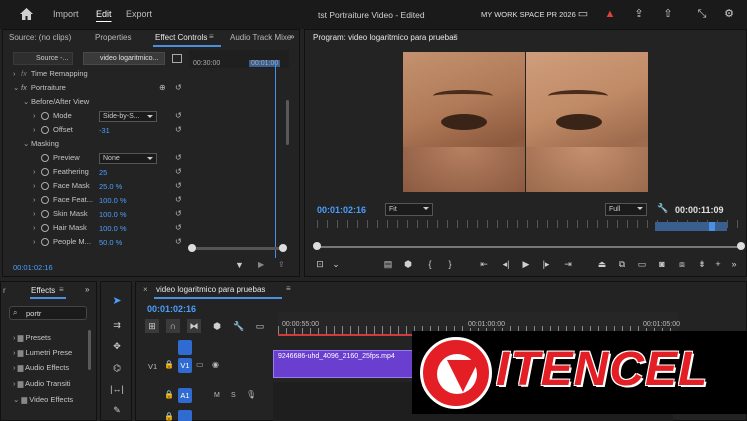  What do you see at coordinates (430, 264) in the screenshot?
I see `mark-in-icon: {` at bounding box center [430, 264].